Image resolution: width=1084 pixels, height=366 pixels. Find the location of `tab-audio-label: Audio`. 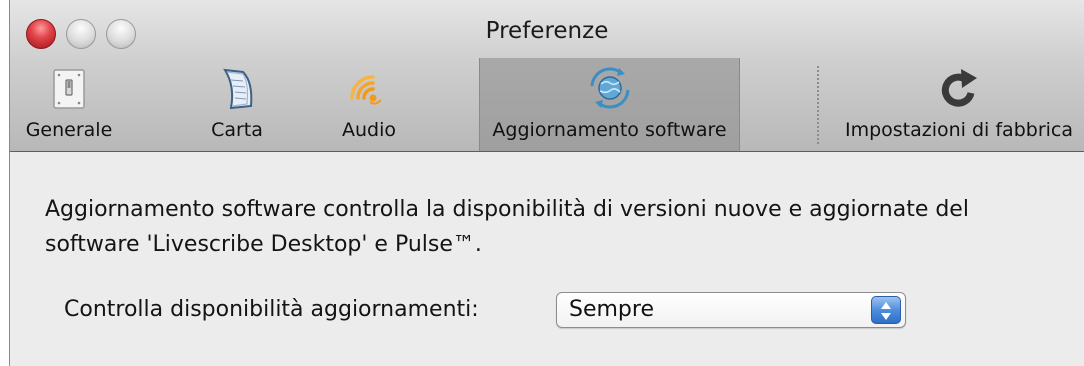

tab-audio-label: Audio is located at coordinates (368, 130).